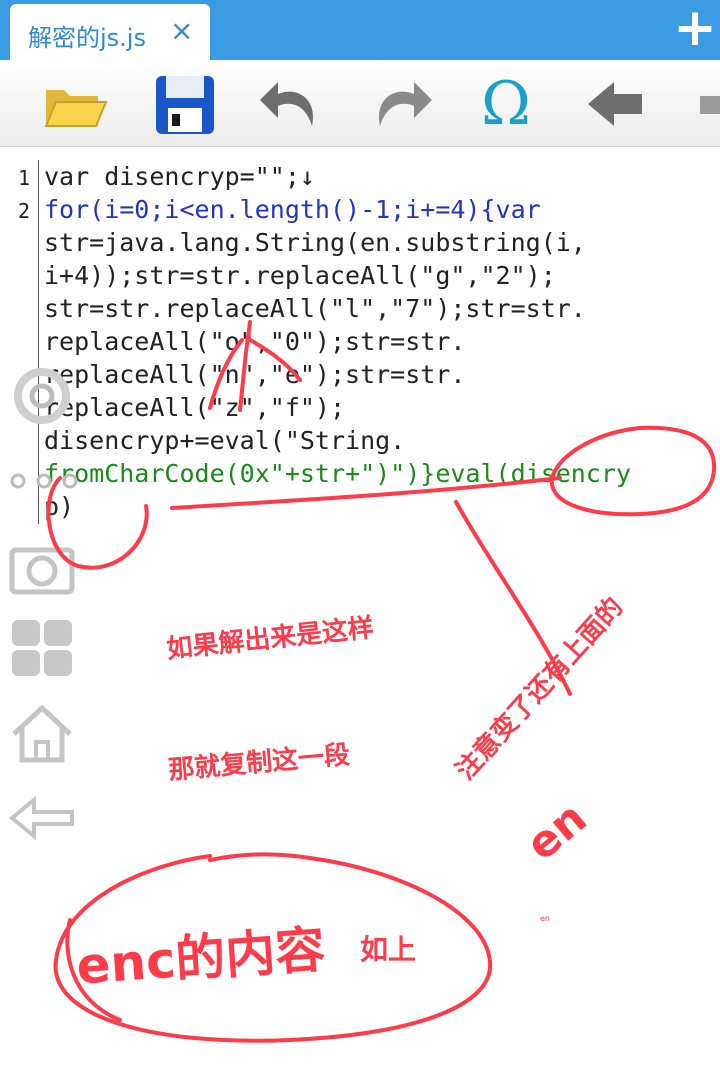  I want to click on annotation-text: en, so click(545, 918).